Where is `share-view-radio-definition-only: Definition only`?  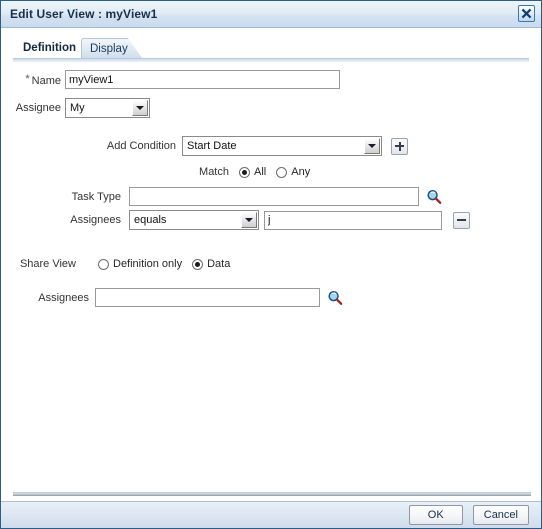 share-view-radio-definition-only: Definition only is located at coordinates (140, 264).